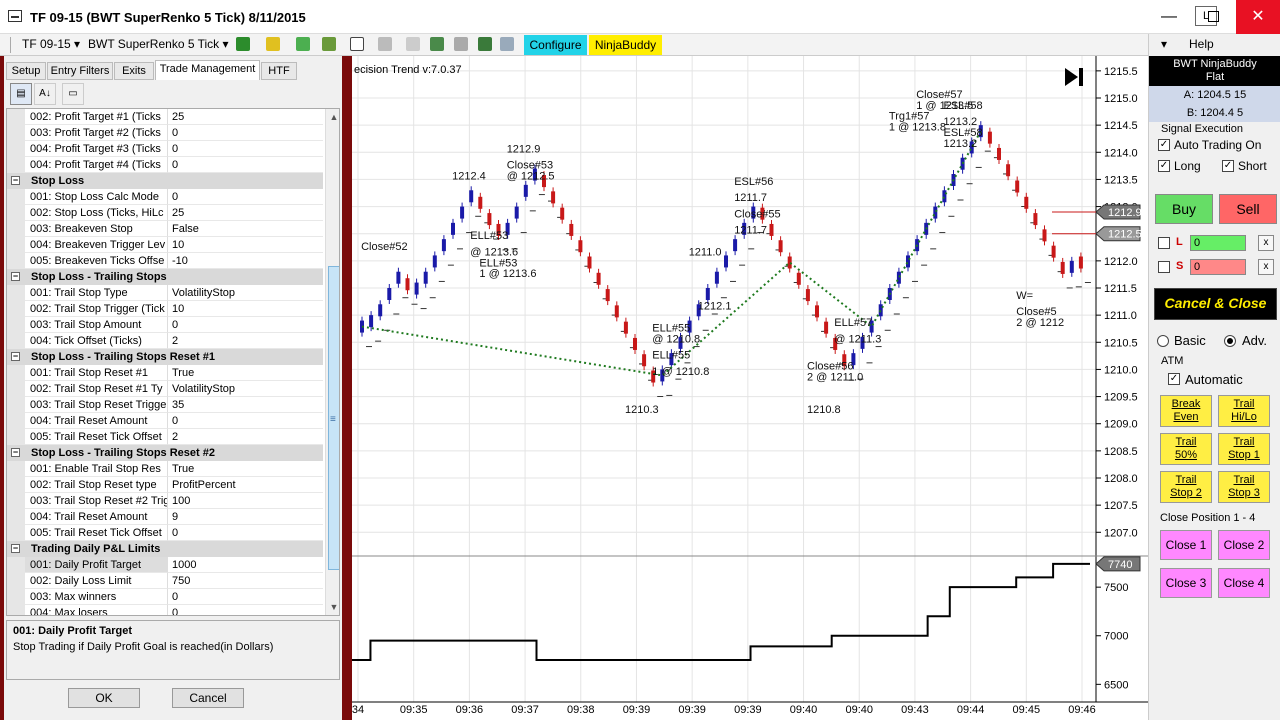  I want to click on property-row: 003: Max winners 0, so click(165, 597).